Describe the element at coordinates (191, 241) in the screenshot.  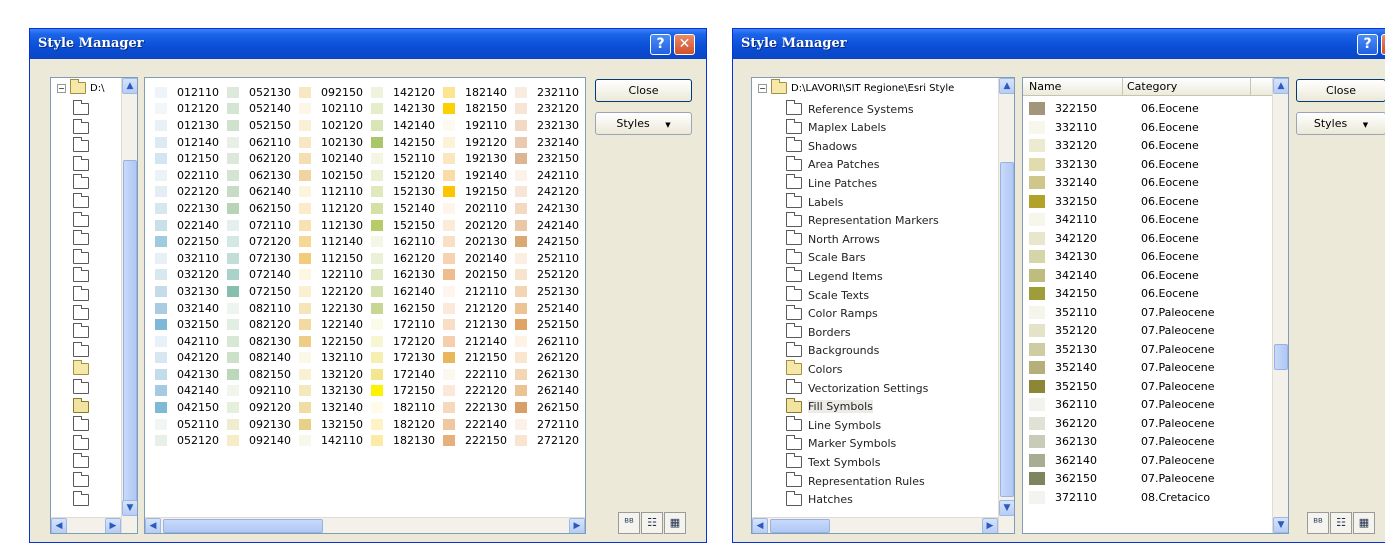
I see `style-swatch-item: 022150` at that location.